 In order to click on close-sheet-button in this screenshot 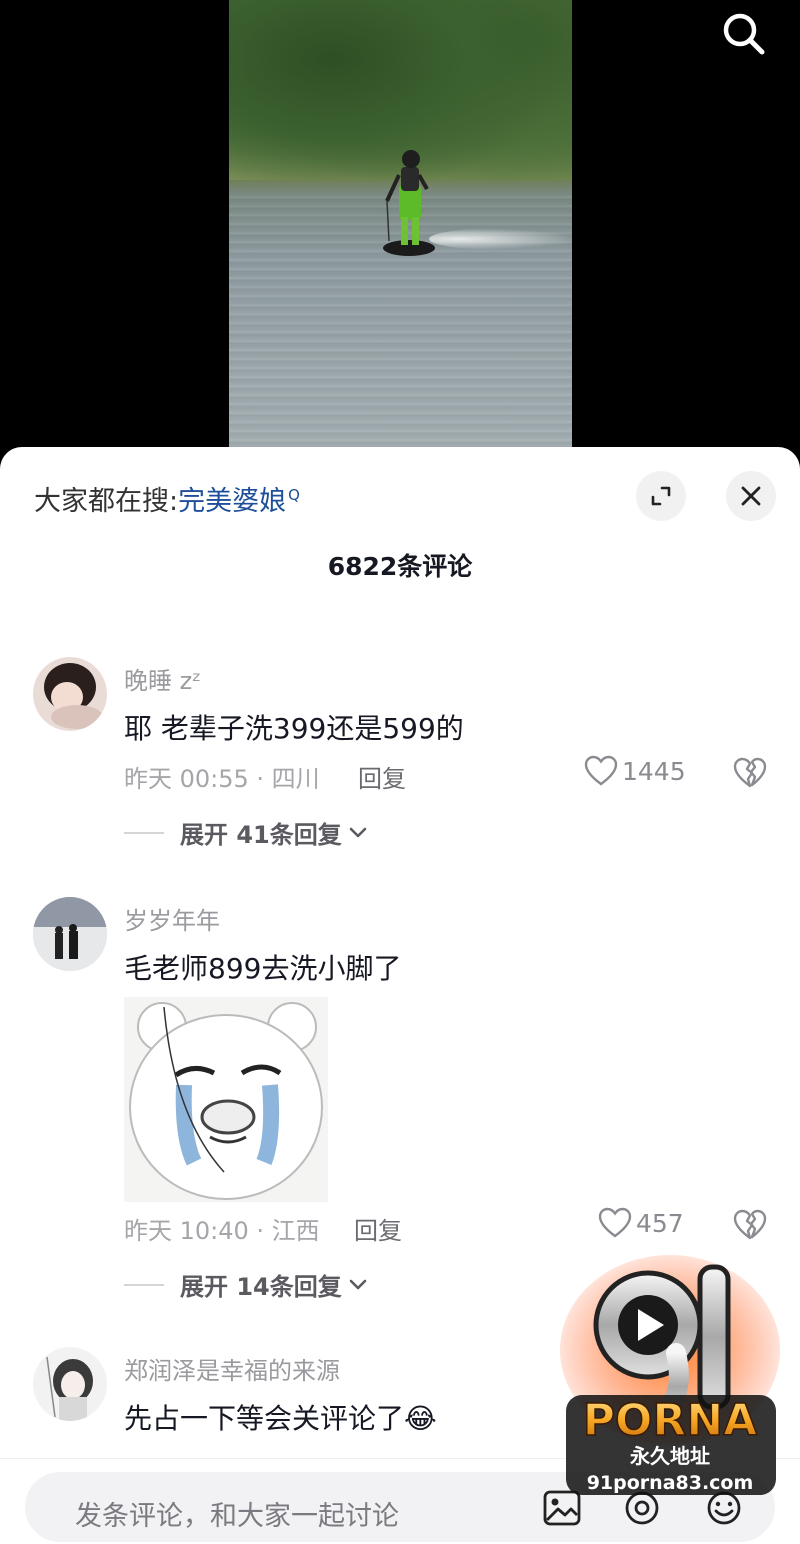, I will do `click(751, 496)`.